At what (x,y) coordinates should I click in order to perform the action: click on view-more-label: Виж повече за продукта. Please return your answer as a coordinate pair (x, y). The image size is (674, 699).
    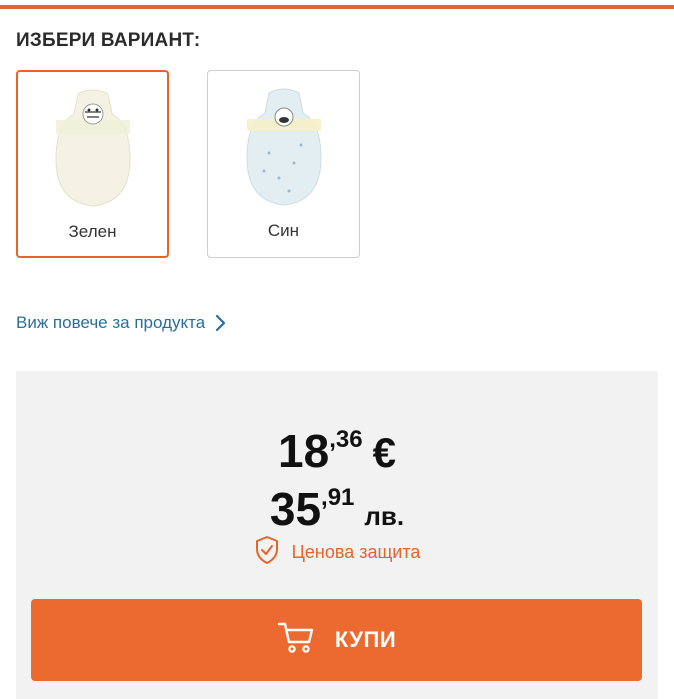
    Looking at the image, I should click on (111, 322).